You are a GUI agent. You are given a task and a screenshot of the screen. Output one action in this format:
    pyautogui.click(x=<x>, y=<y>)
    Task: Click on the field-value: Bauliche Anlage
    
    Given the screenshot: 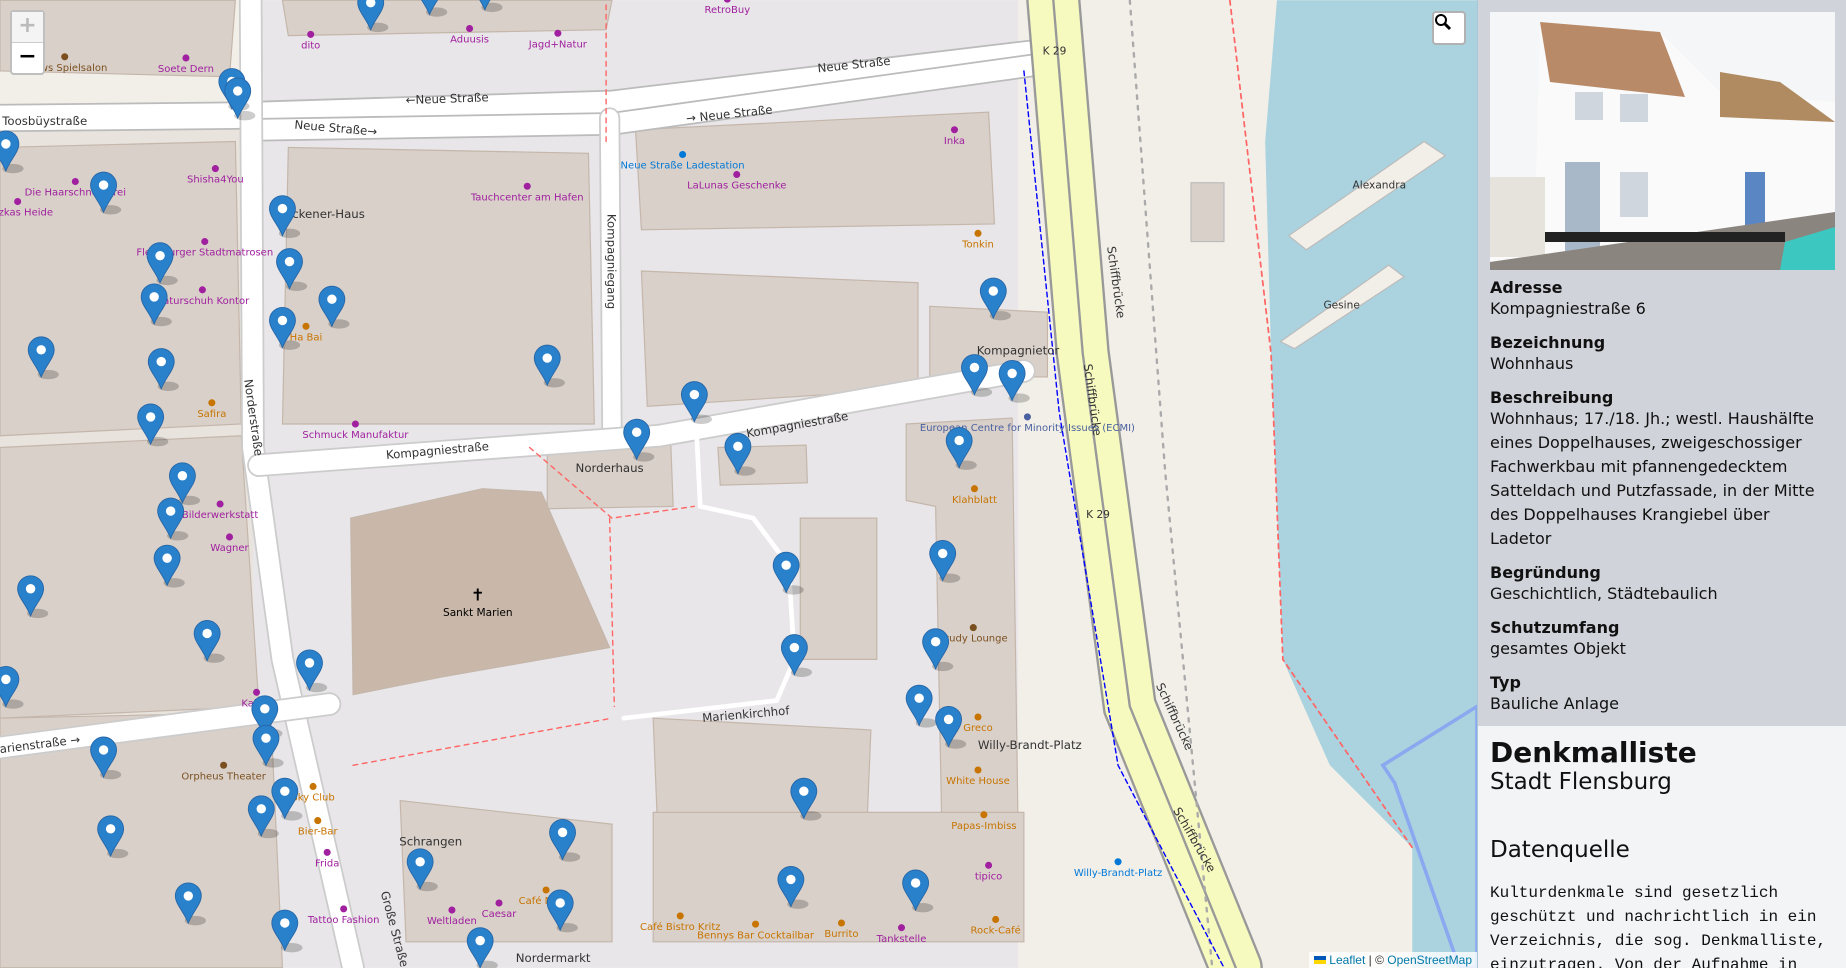 What is the action you would take?
    pyautogui.click(x=1555, y=703)
    